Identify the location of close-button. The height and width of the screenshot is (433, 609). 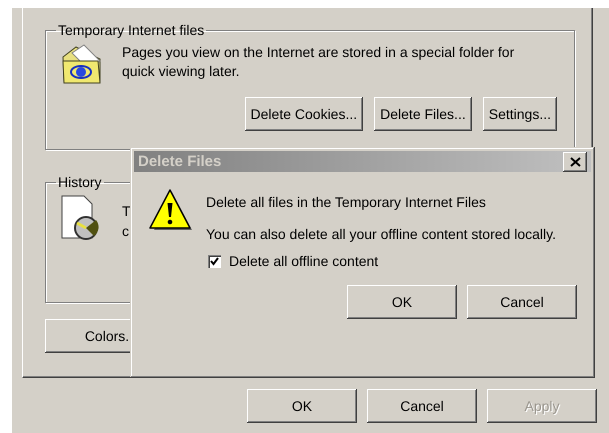
(575, 162).